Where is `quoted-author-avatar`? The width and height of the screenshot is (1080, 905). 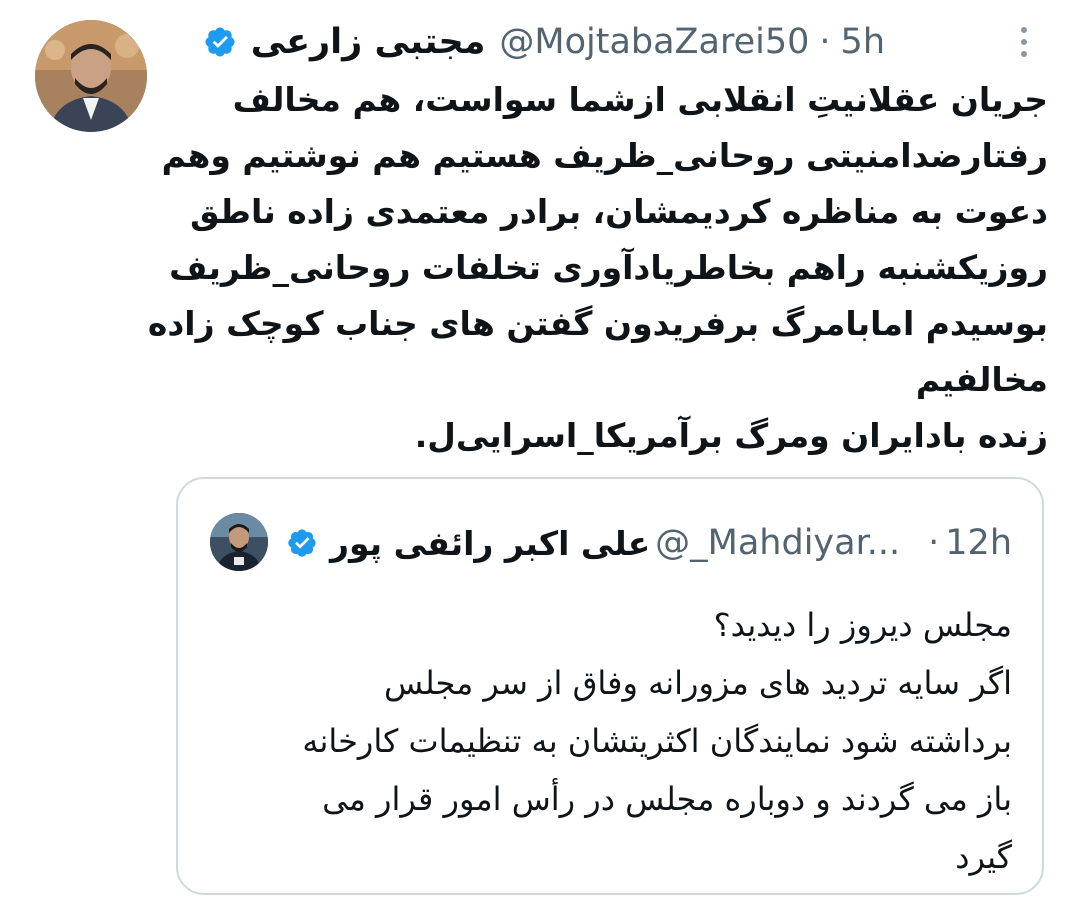
quoted-author-avatar is located at coordinates (239, 542).